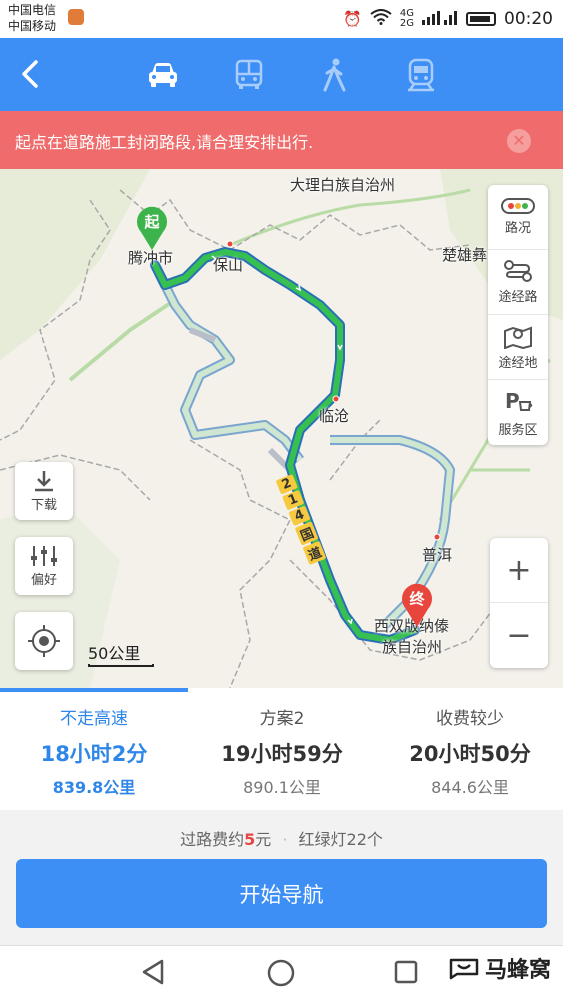 This screenshot has height=1000, width=563. Describe the element at coordinates (212, 839) in the screenshot. I see `toll-prefix: 过路费约` at that location.